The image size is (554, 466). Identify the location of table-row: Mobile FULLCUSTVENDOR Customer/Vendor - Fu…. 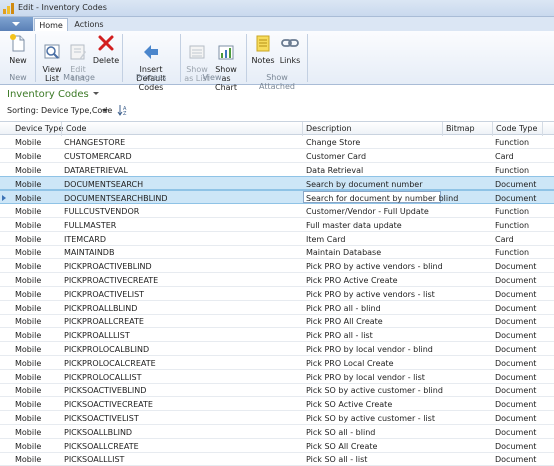
(277, 211).